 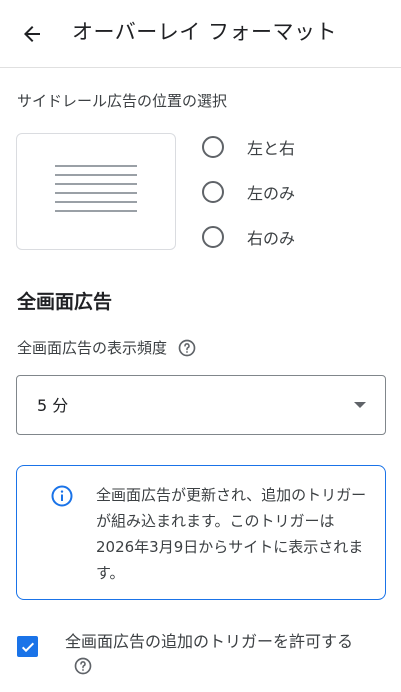 What do you see at coordinates (201, 405) in the screenshot?
I see `frequency-select: 5 分` at bounding box center [201, 405].